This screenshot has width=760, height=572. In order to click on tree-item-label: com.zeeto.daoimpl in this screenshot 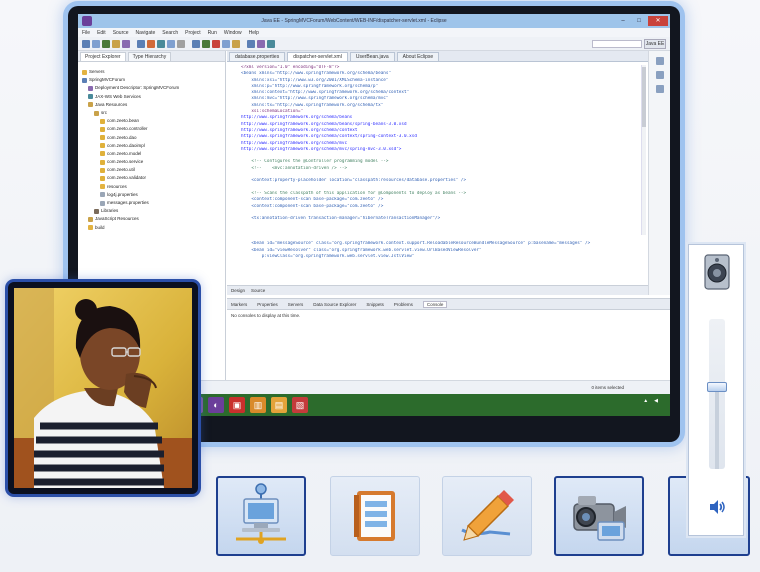, I will do `click(126, 145)`.